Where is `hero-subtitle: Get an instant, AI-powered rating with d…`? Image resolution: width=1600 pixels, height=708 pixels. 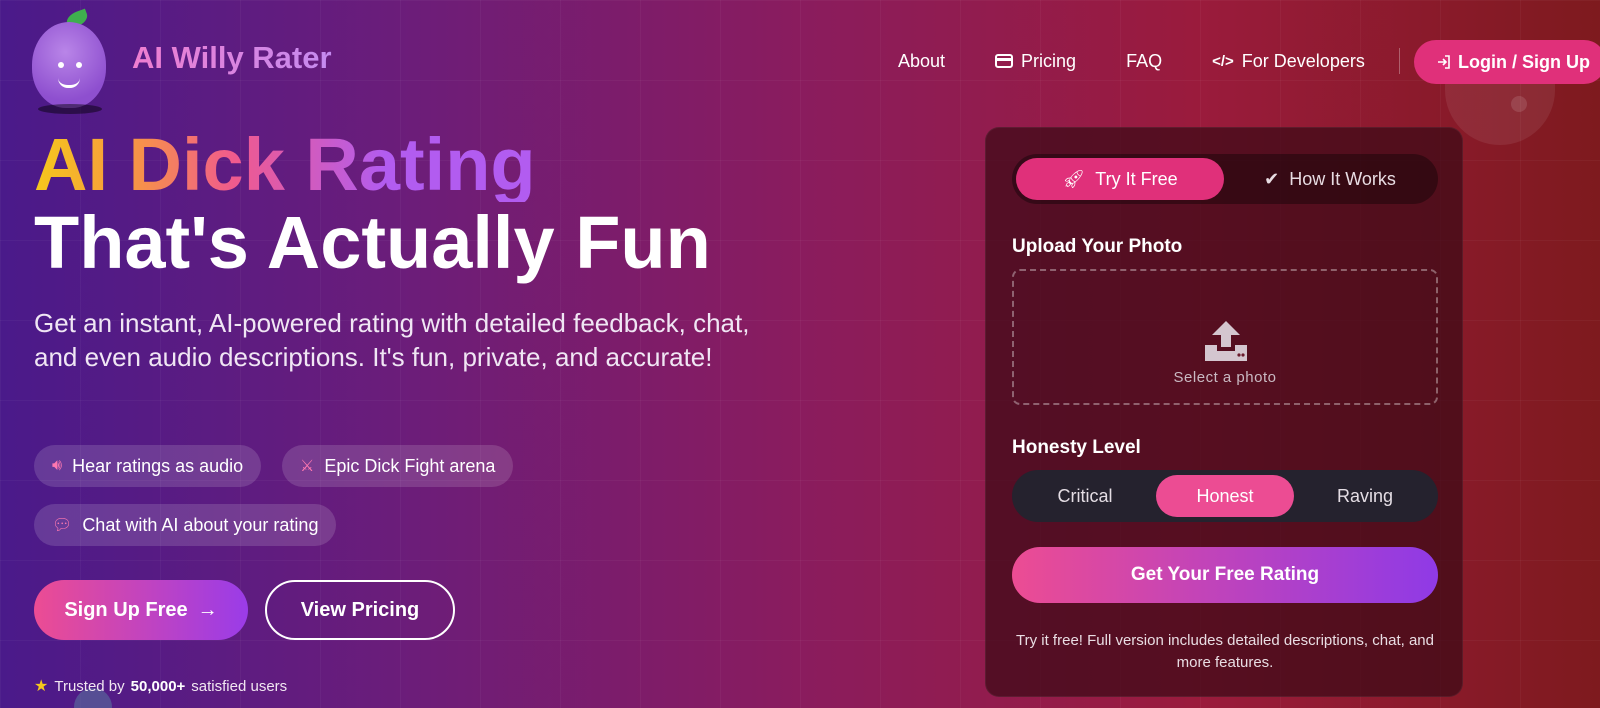 hero-subtitle: Get an instant, AI-powered rating with d… is located at coordinates (392, 340).